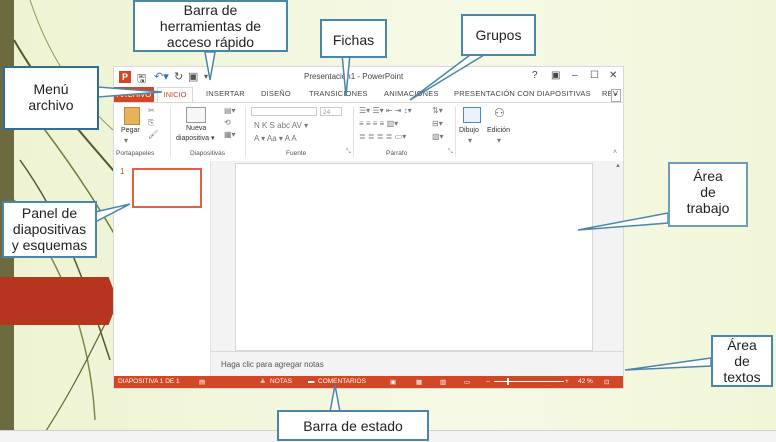 This screenshot has width=776, height=442. Describe the element at coordinates (535, 75) in the screenshot. I see `help-icon: ?` at that location.